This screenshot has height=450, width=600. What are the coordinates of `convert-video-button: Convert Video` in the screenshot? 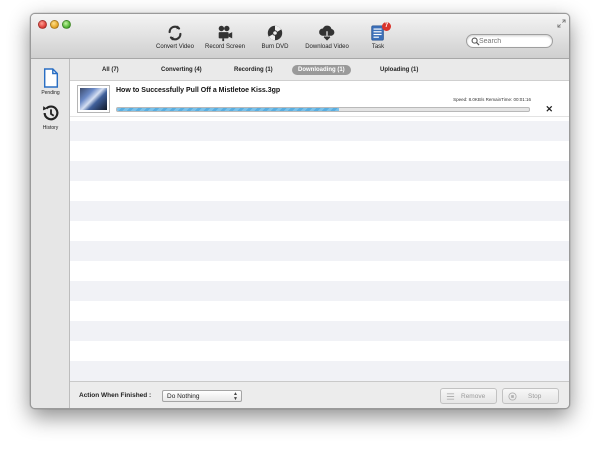 It's located at (175, 40).